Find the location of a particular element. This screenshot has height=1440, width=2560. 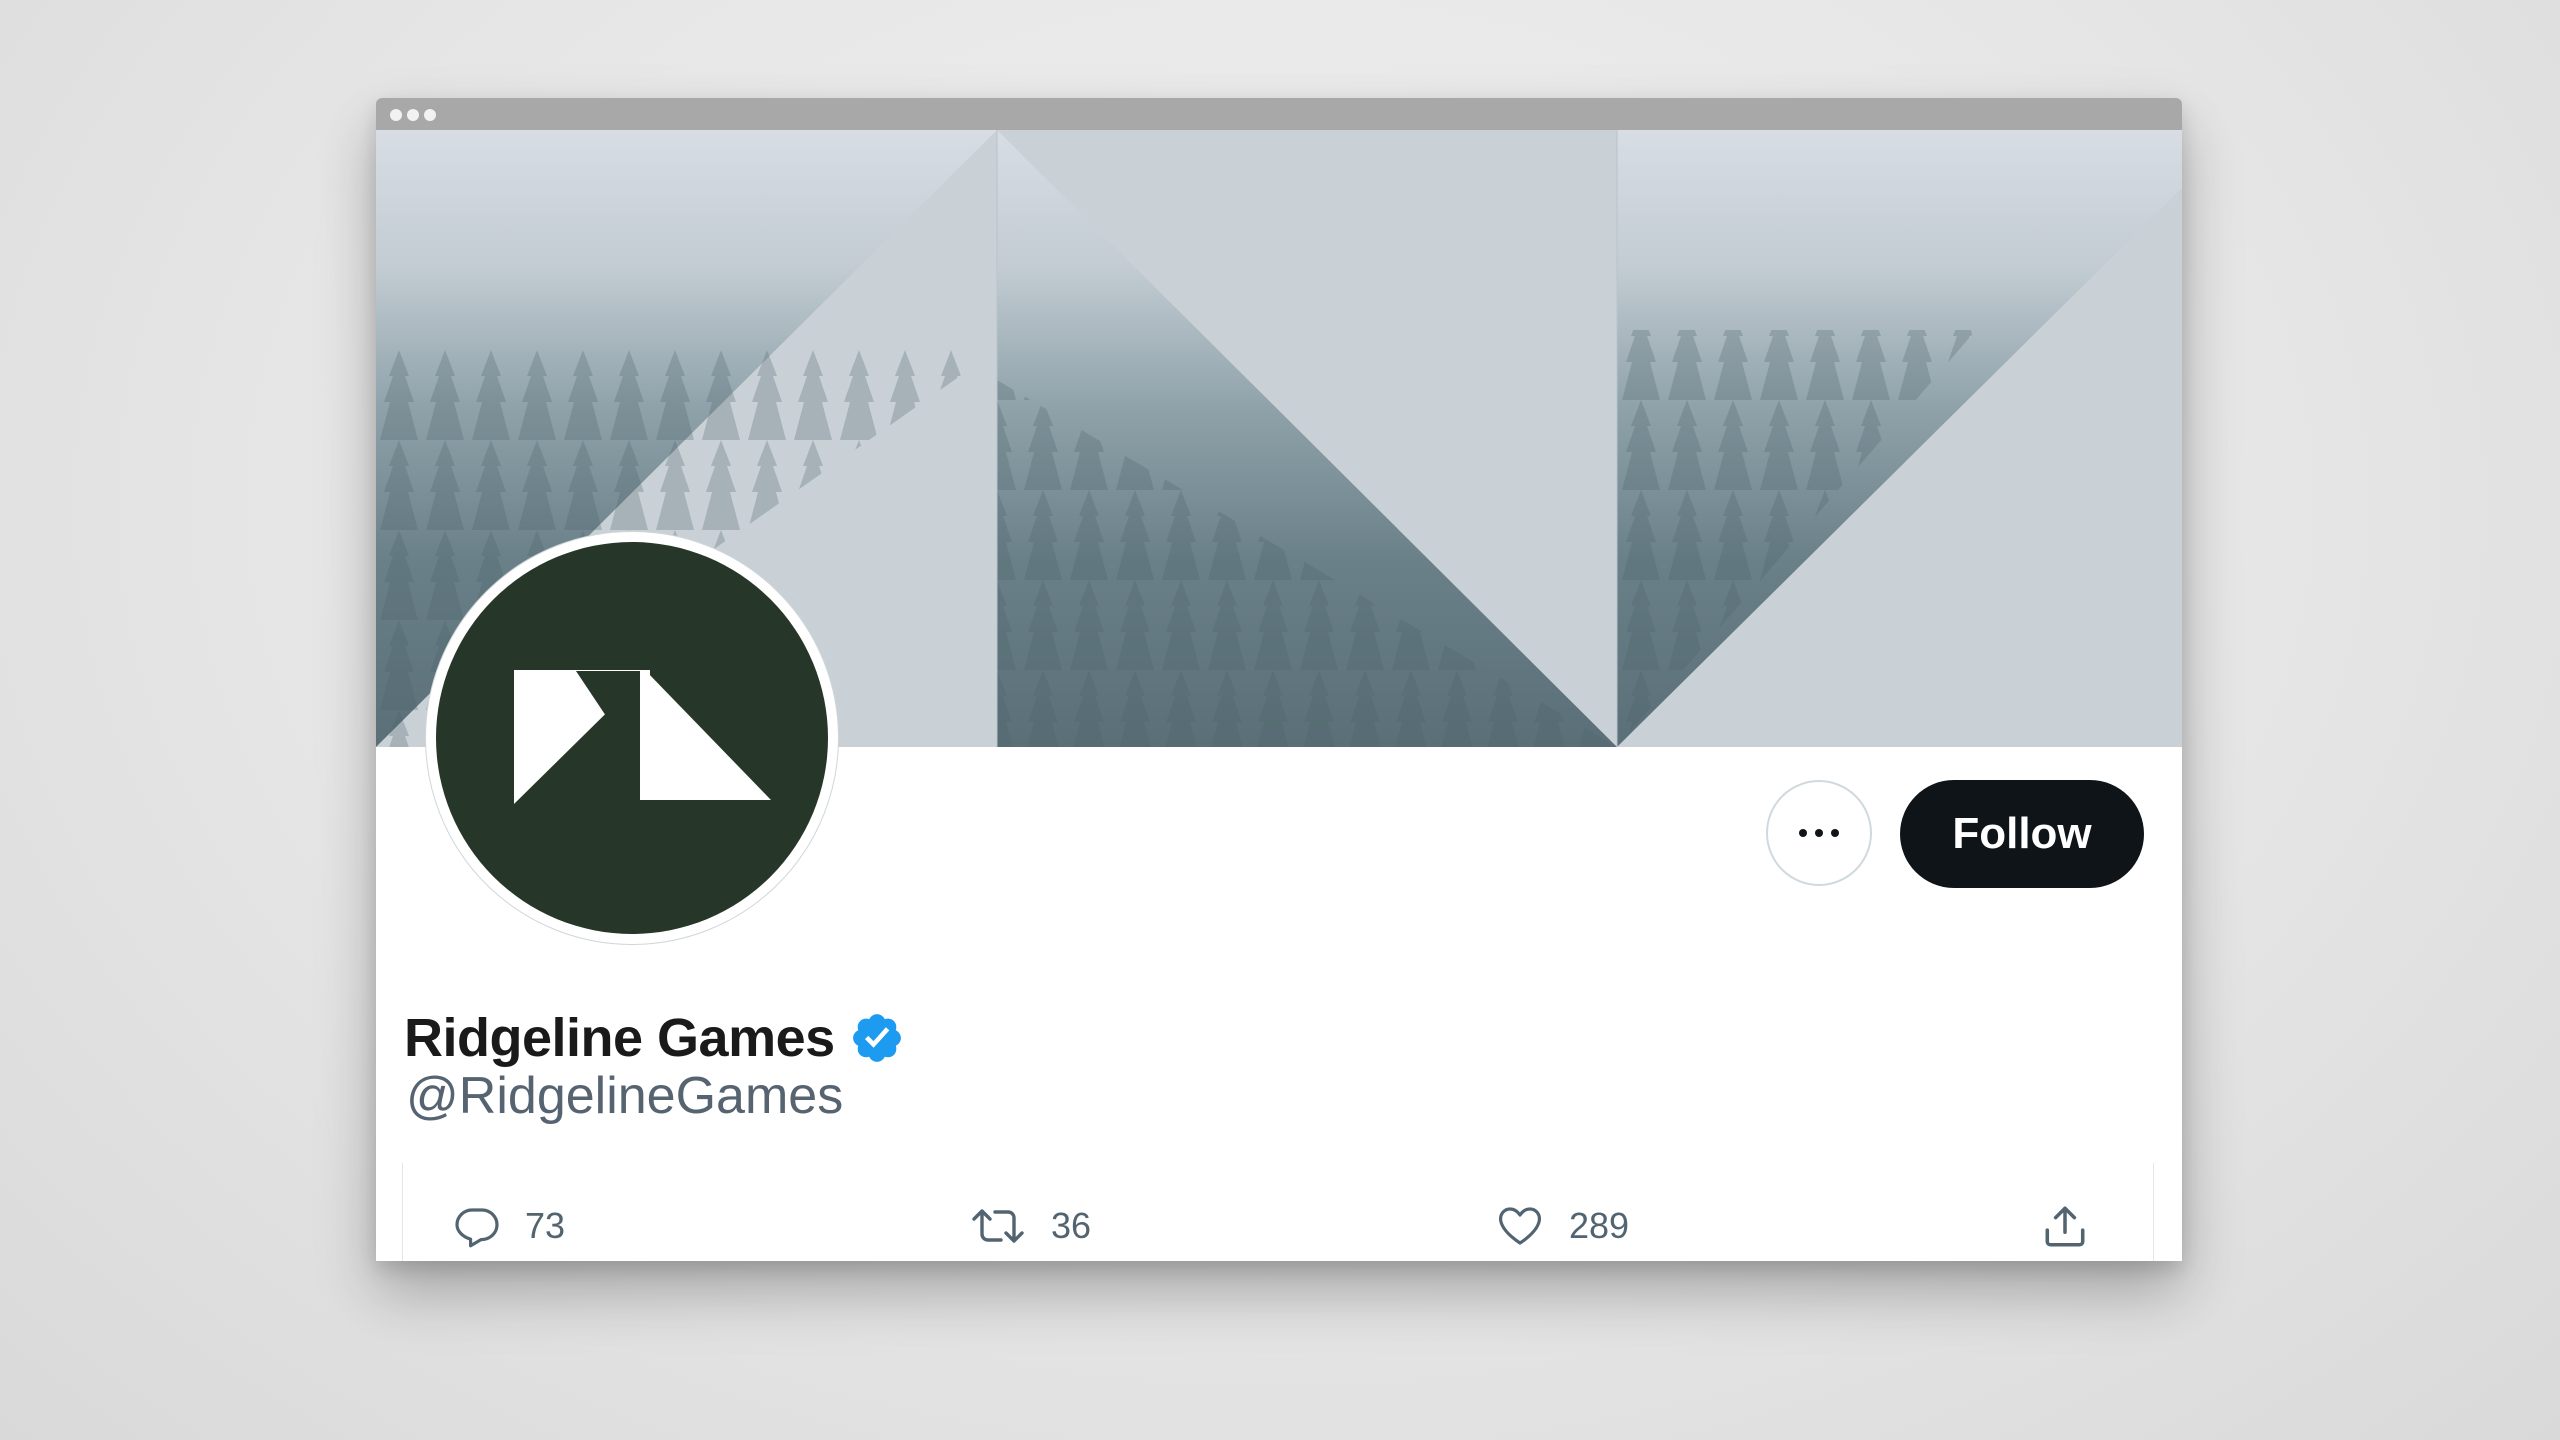

profile-handle: @RidgelineGames is located at coordinates (625, 1096).